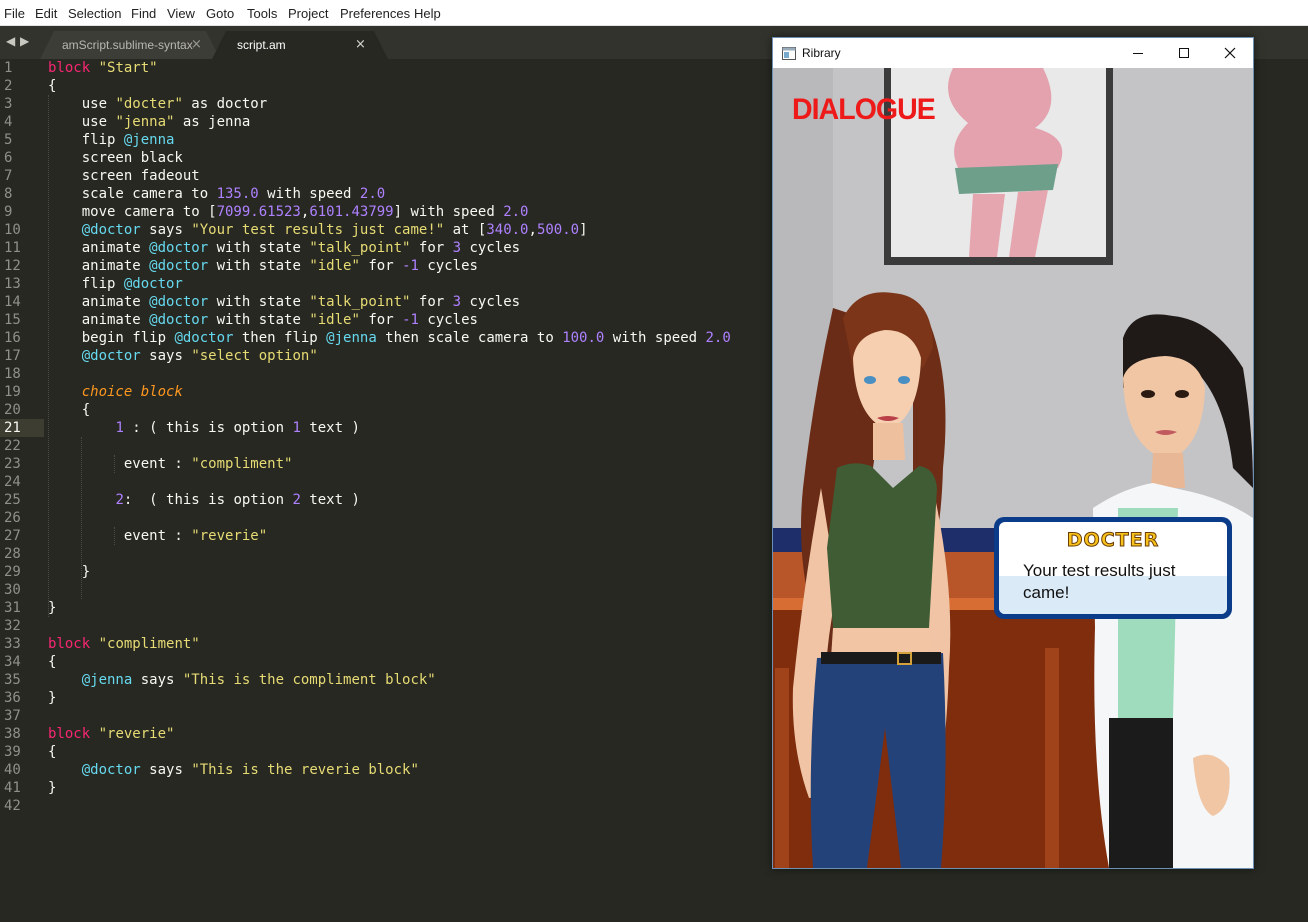 This screenshot has height=922, width=1308. I want to click on menu-goto: Goto, so click(220, 13).